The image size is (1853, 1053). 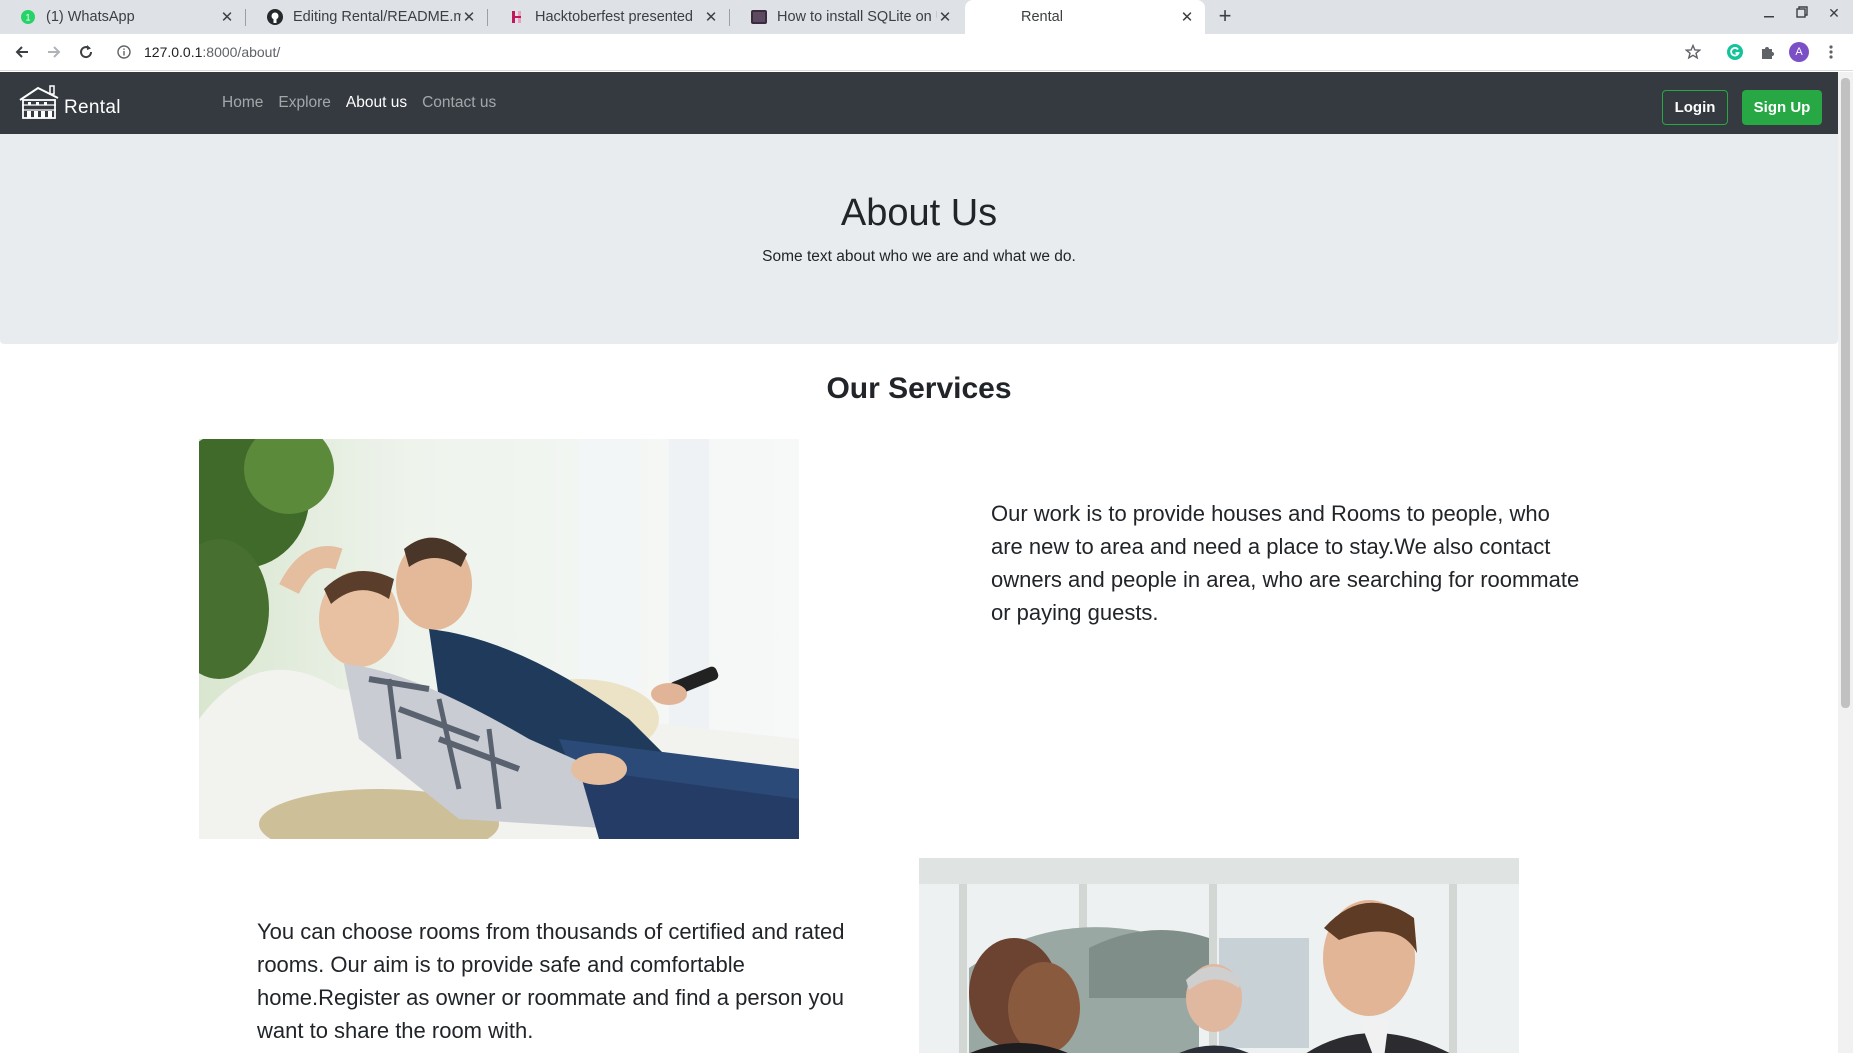 I want to click on nav-link-about: About us, so click(x=376, y=103).